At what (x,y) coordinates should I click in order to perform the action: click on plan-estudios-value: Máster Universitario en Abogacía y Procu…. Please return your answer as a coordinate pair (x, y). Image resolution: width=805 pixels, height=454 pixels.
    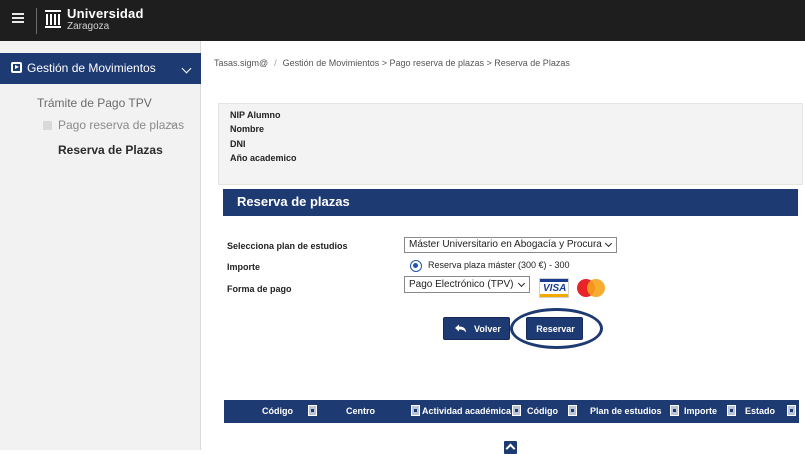
    Looking at the image, I should click on (505, 244).